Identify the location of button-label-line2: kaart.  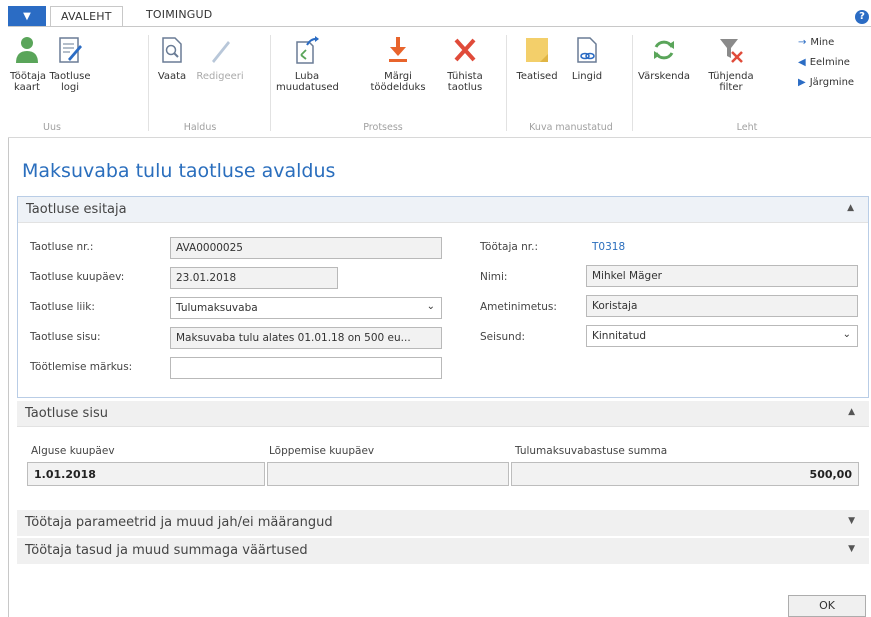
(27, 87).